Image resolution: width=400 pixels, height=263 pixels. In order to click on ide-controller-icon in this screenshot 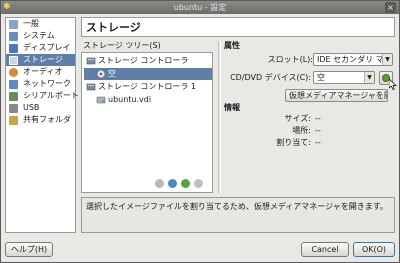, I will do `click(91, 61)`.